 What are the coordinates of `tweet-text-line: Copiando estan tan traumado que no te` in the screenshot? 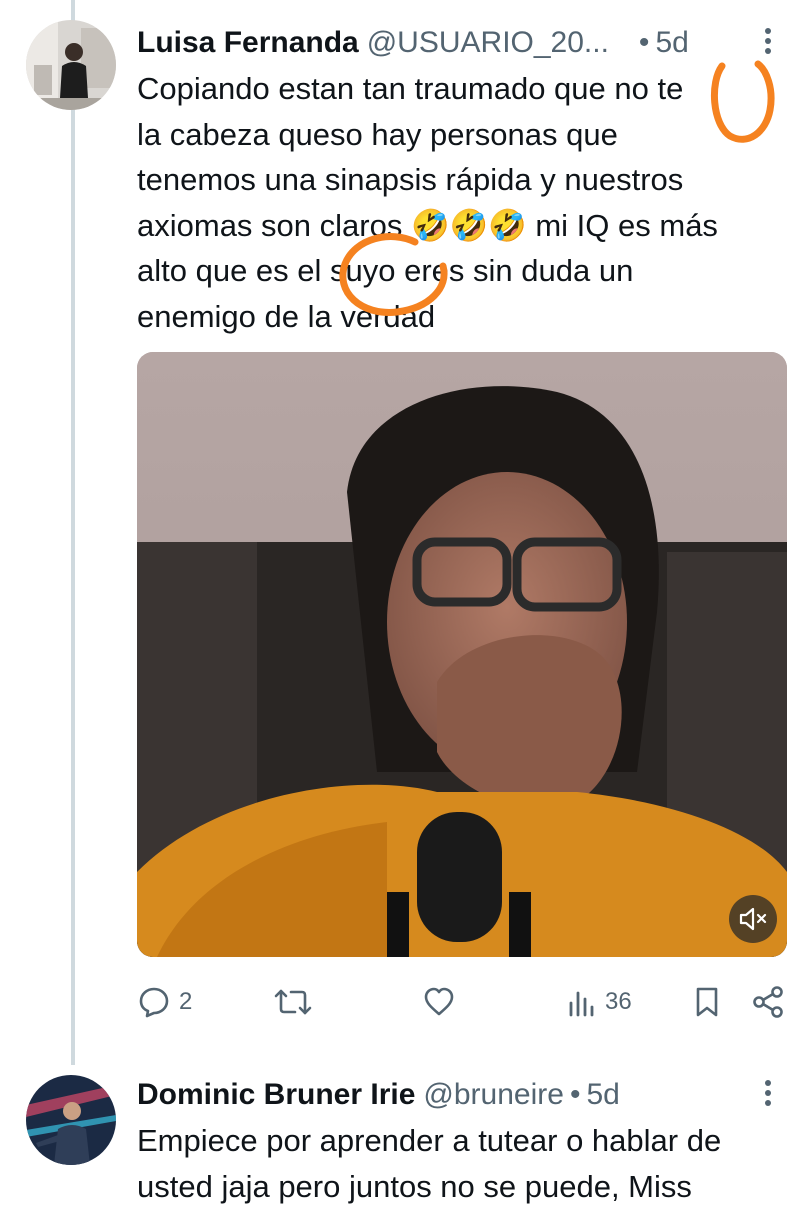 It's located at (462, 89).